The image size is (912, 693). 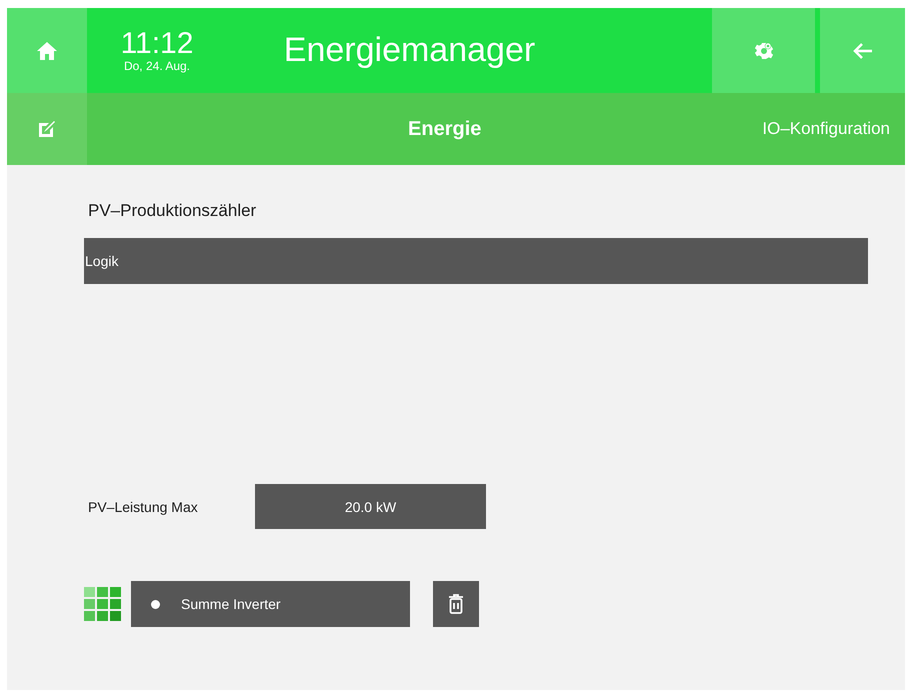 I want to click on field-label: PV–Leistung Max, so click(x=143, y=506).